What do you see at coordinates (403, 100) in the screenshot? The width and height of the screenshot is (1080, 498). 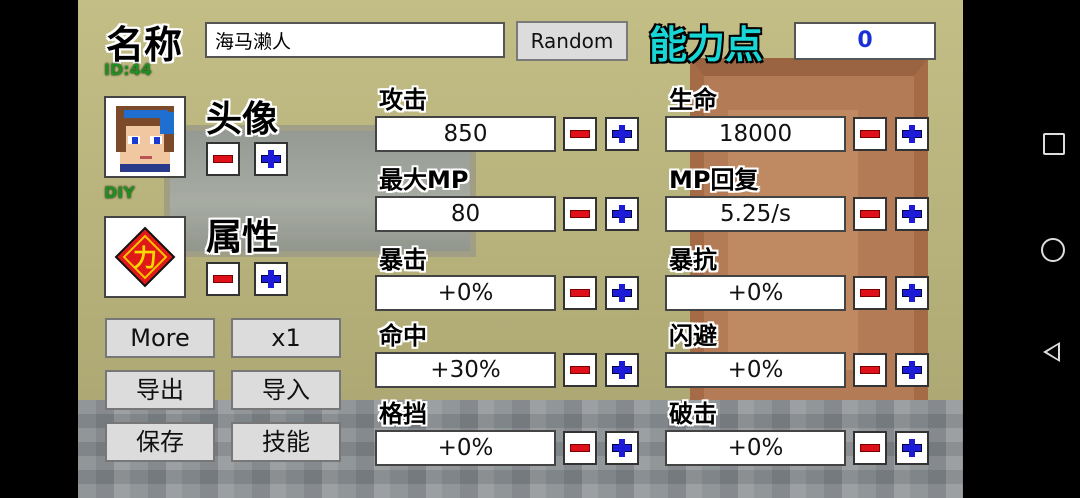 I see `stat-label: 攻击` at bounding box center [403, 100].